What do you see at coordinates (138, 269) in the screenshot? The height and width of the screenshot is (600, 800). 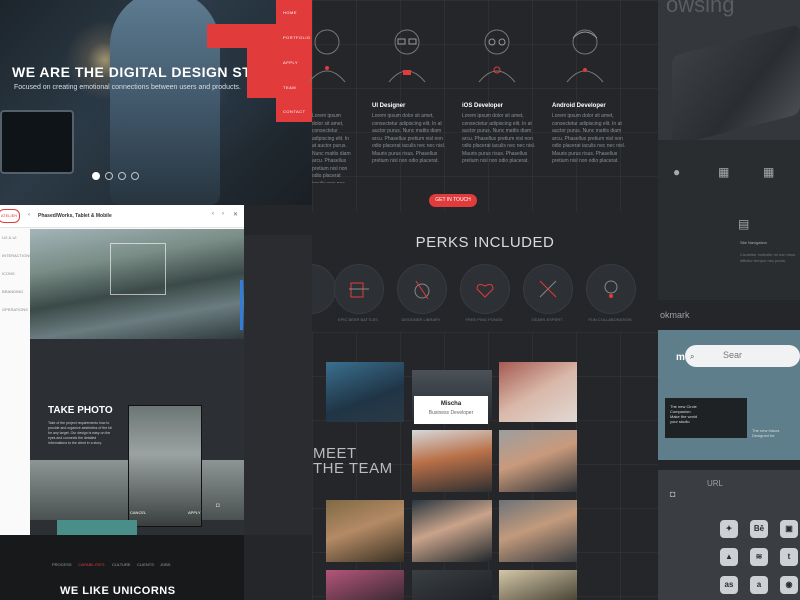 I see `crop-frame` at bounding box center [138, 269].